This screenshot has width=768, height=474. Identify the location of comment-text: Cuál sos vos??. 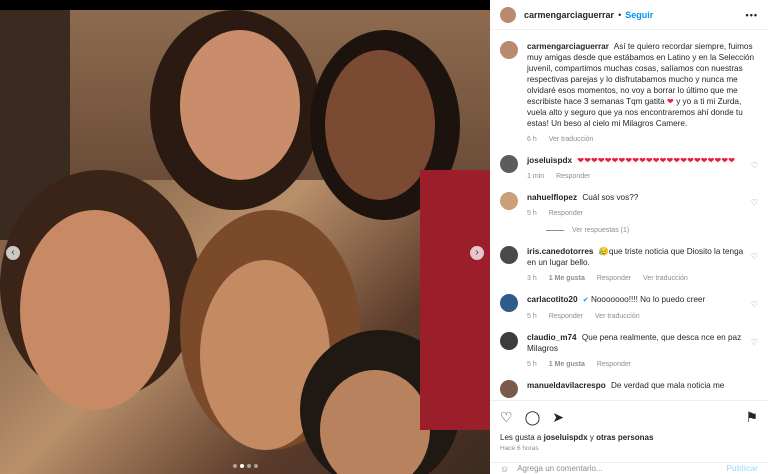
(610, 197).